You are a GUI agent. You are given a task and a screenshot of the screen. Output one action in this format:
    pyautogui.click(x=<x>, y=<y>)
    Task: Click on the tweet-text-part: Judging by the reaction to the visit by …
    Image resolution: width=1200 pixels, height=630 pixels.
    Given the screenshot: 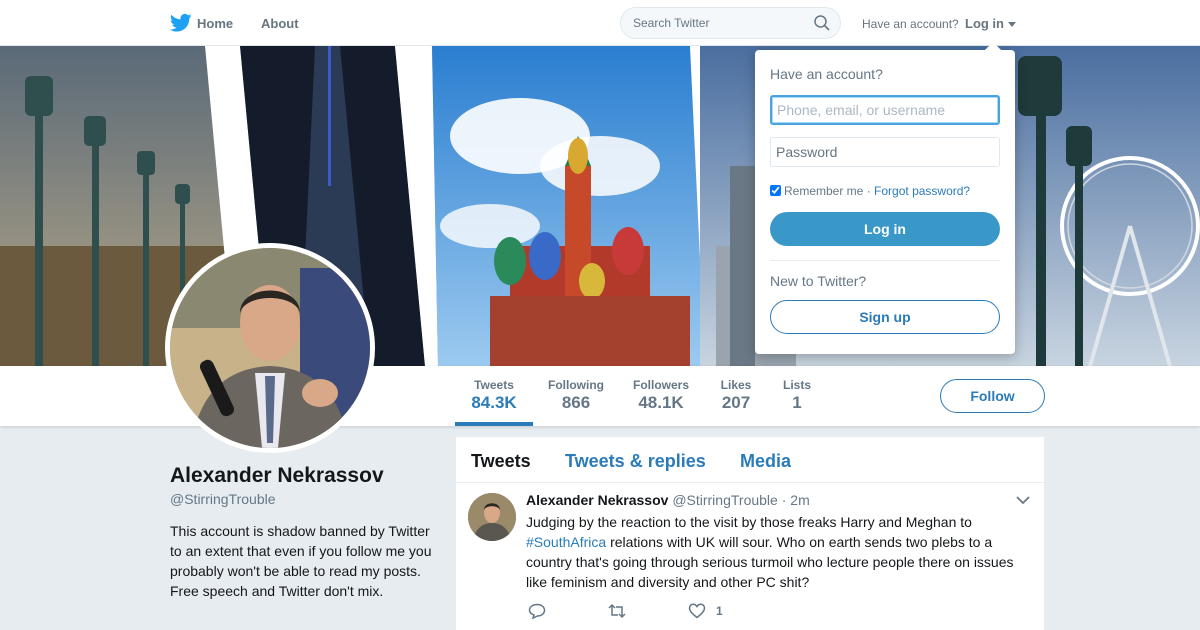 What is the action you would take?
    pyautogui.click(x=749, y=522)
    